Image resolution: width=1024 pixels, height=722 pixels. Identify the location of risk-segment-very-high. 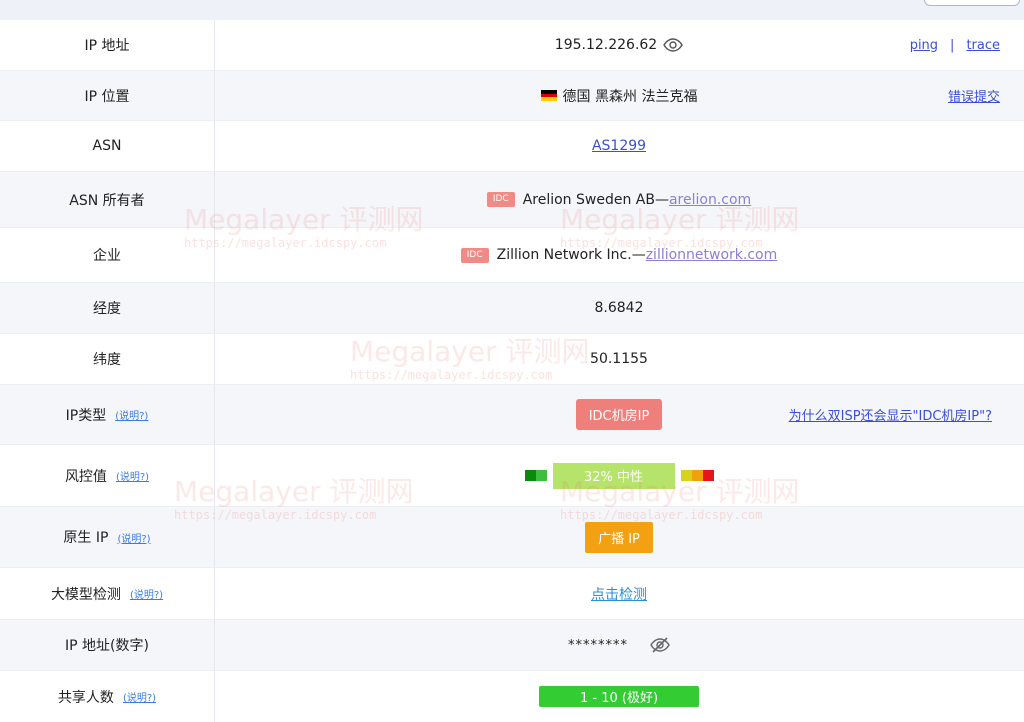
(708, 475).